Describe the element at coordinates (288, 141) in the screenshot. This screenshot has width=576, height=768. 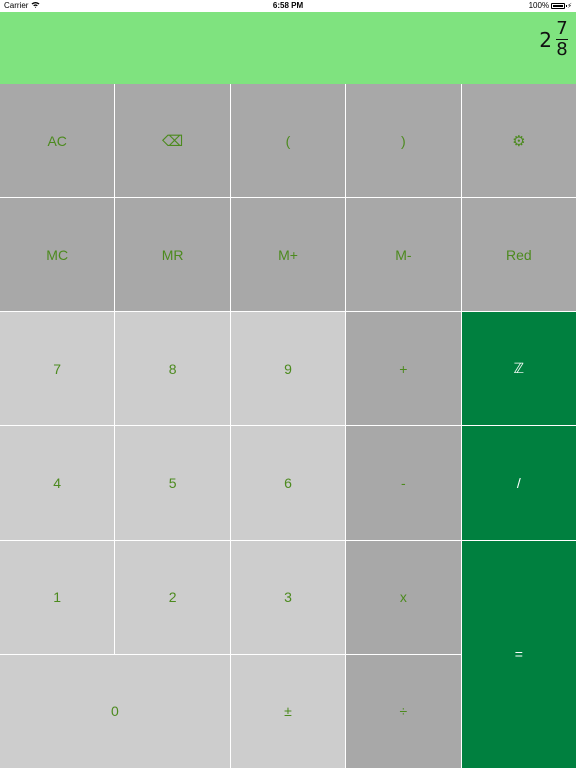
I see `left-paren-button: (` at that location.